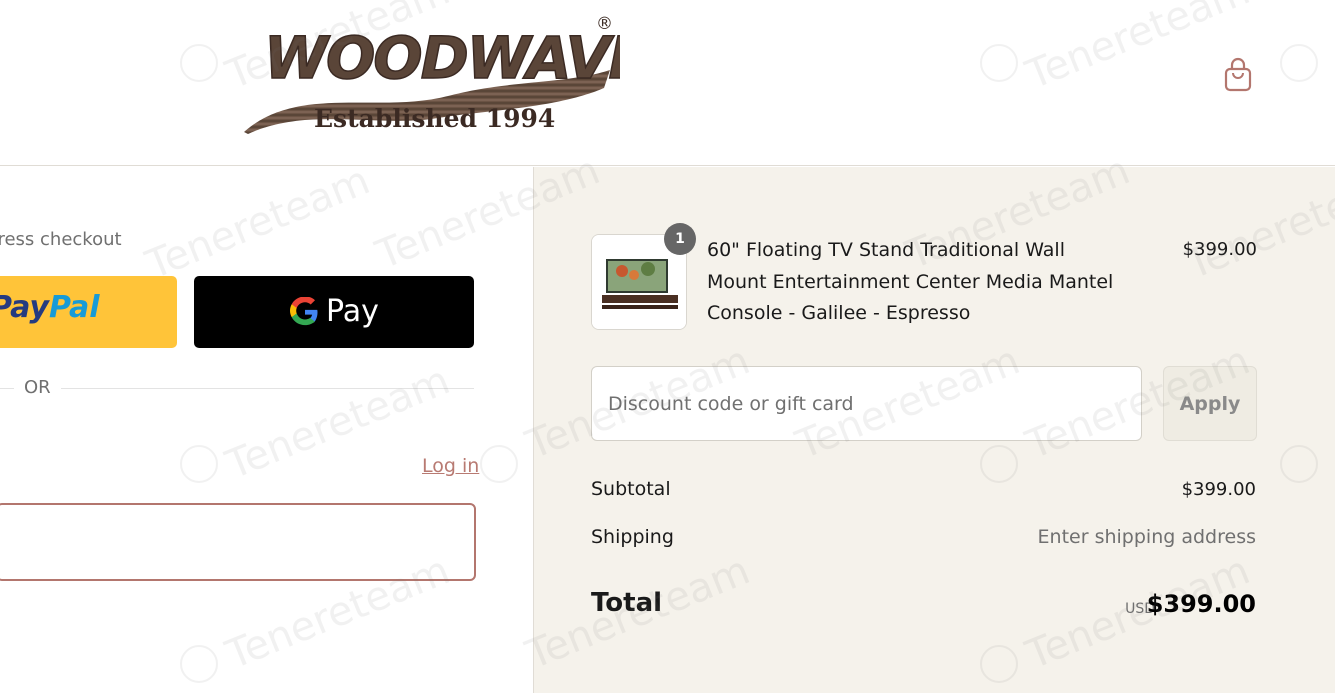 Image resolution: width=1335 pixels, height=693 pixels. I want to click on google-pay-button: Pay, so click(334, 312).